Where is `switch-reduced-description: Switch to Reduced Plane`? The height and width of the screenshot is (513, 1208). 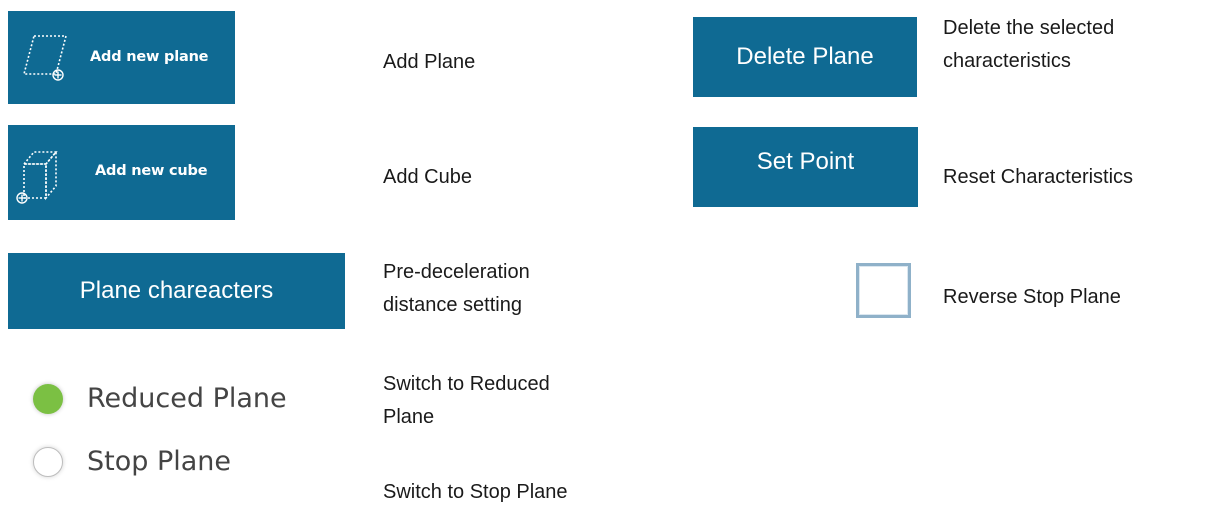 switch-reduced-description: Switch to Reduced Plane is located at coordinates (466, 401).